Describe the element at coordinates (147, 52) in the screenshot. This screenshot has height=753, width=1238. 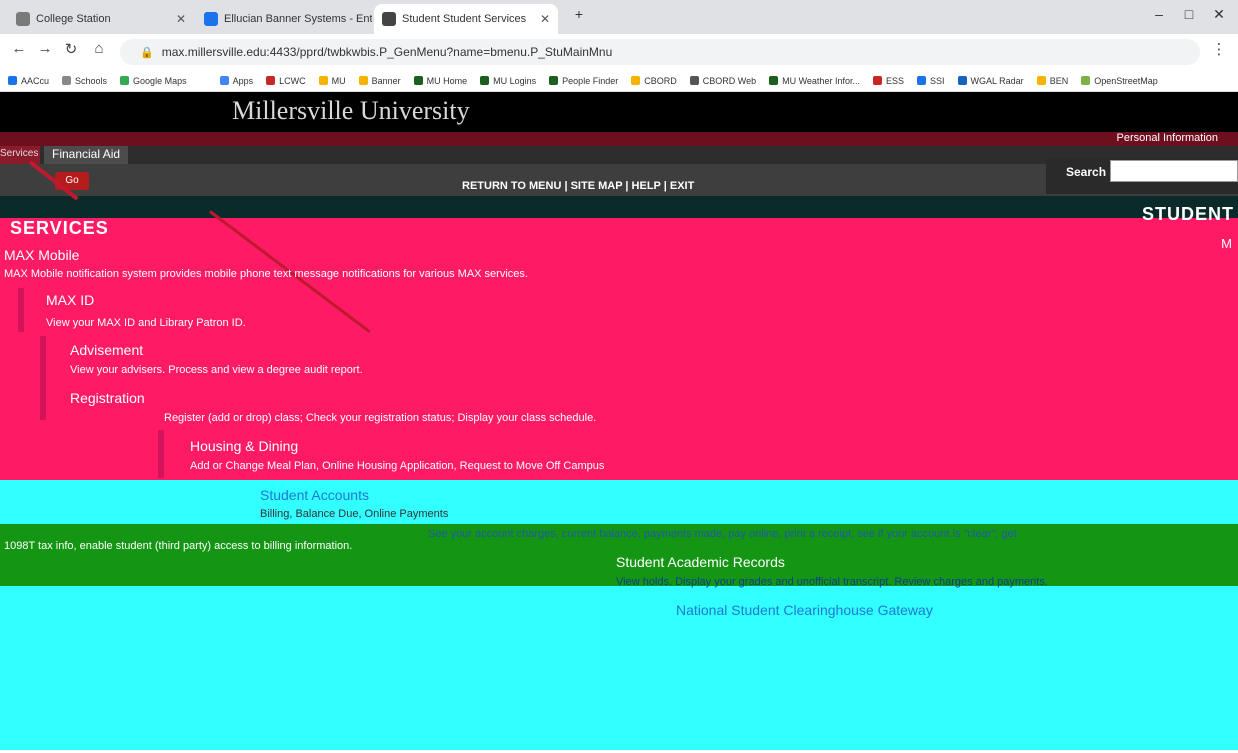
I see `lock-icon: 🔒` at that location.